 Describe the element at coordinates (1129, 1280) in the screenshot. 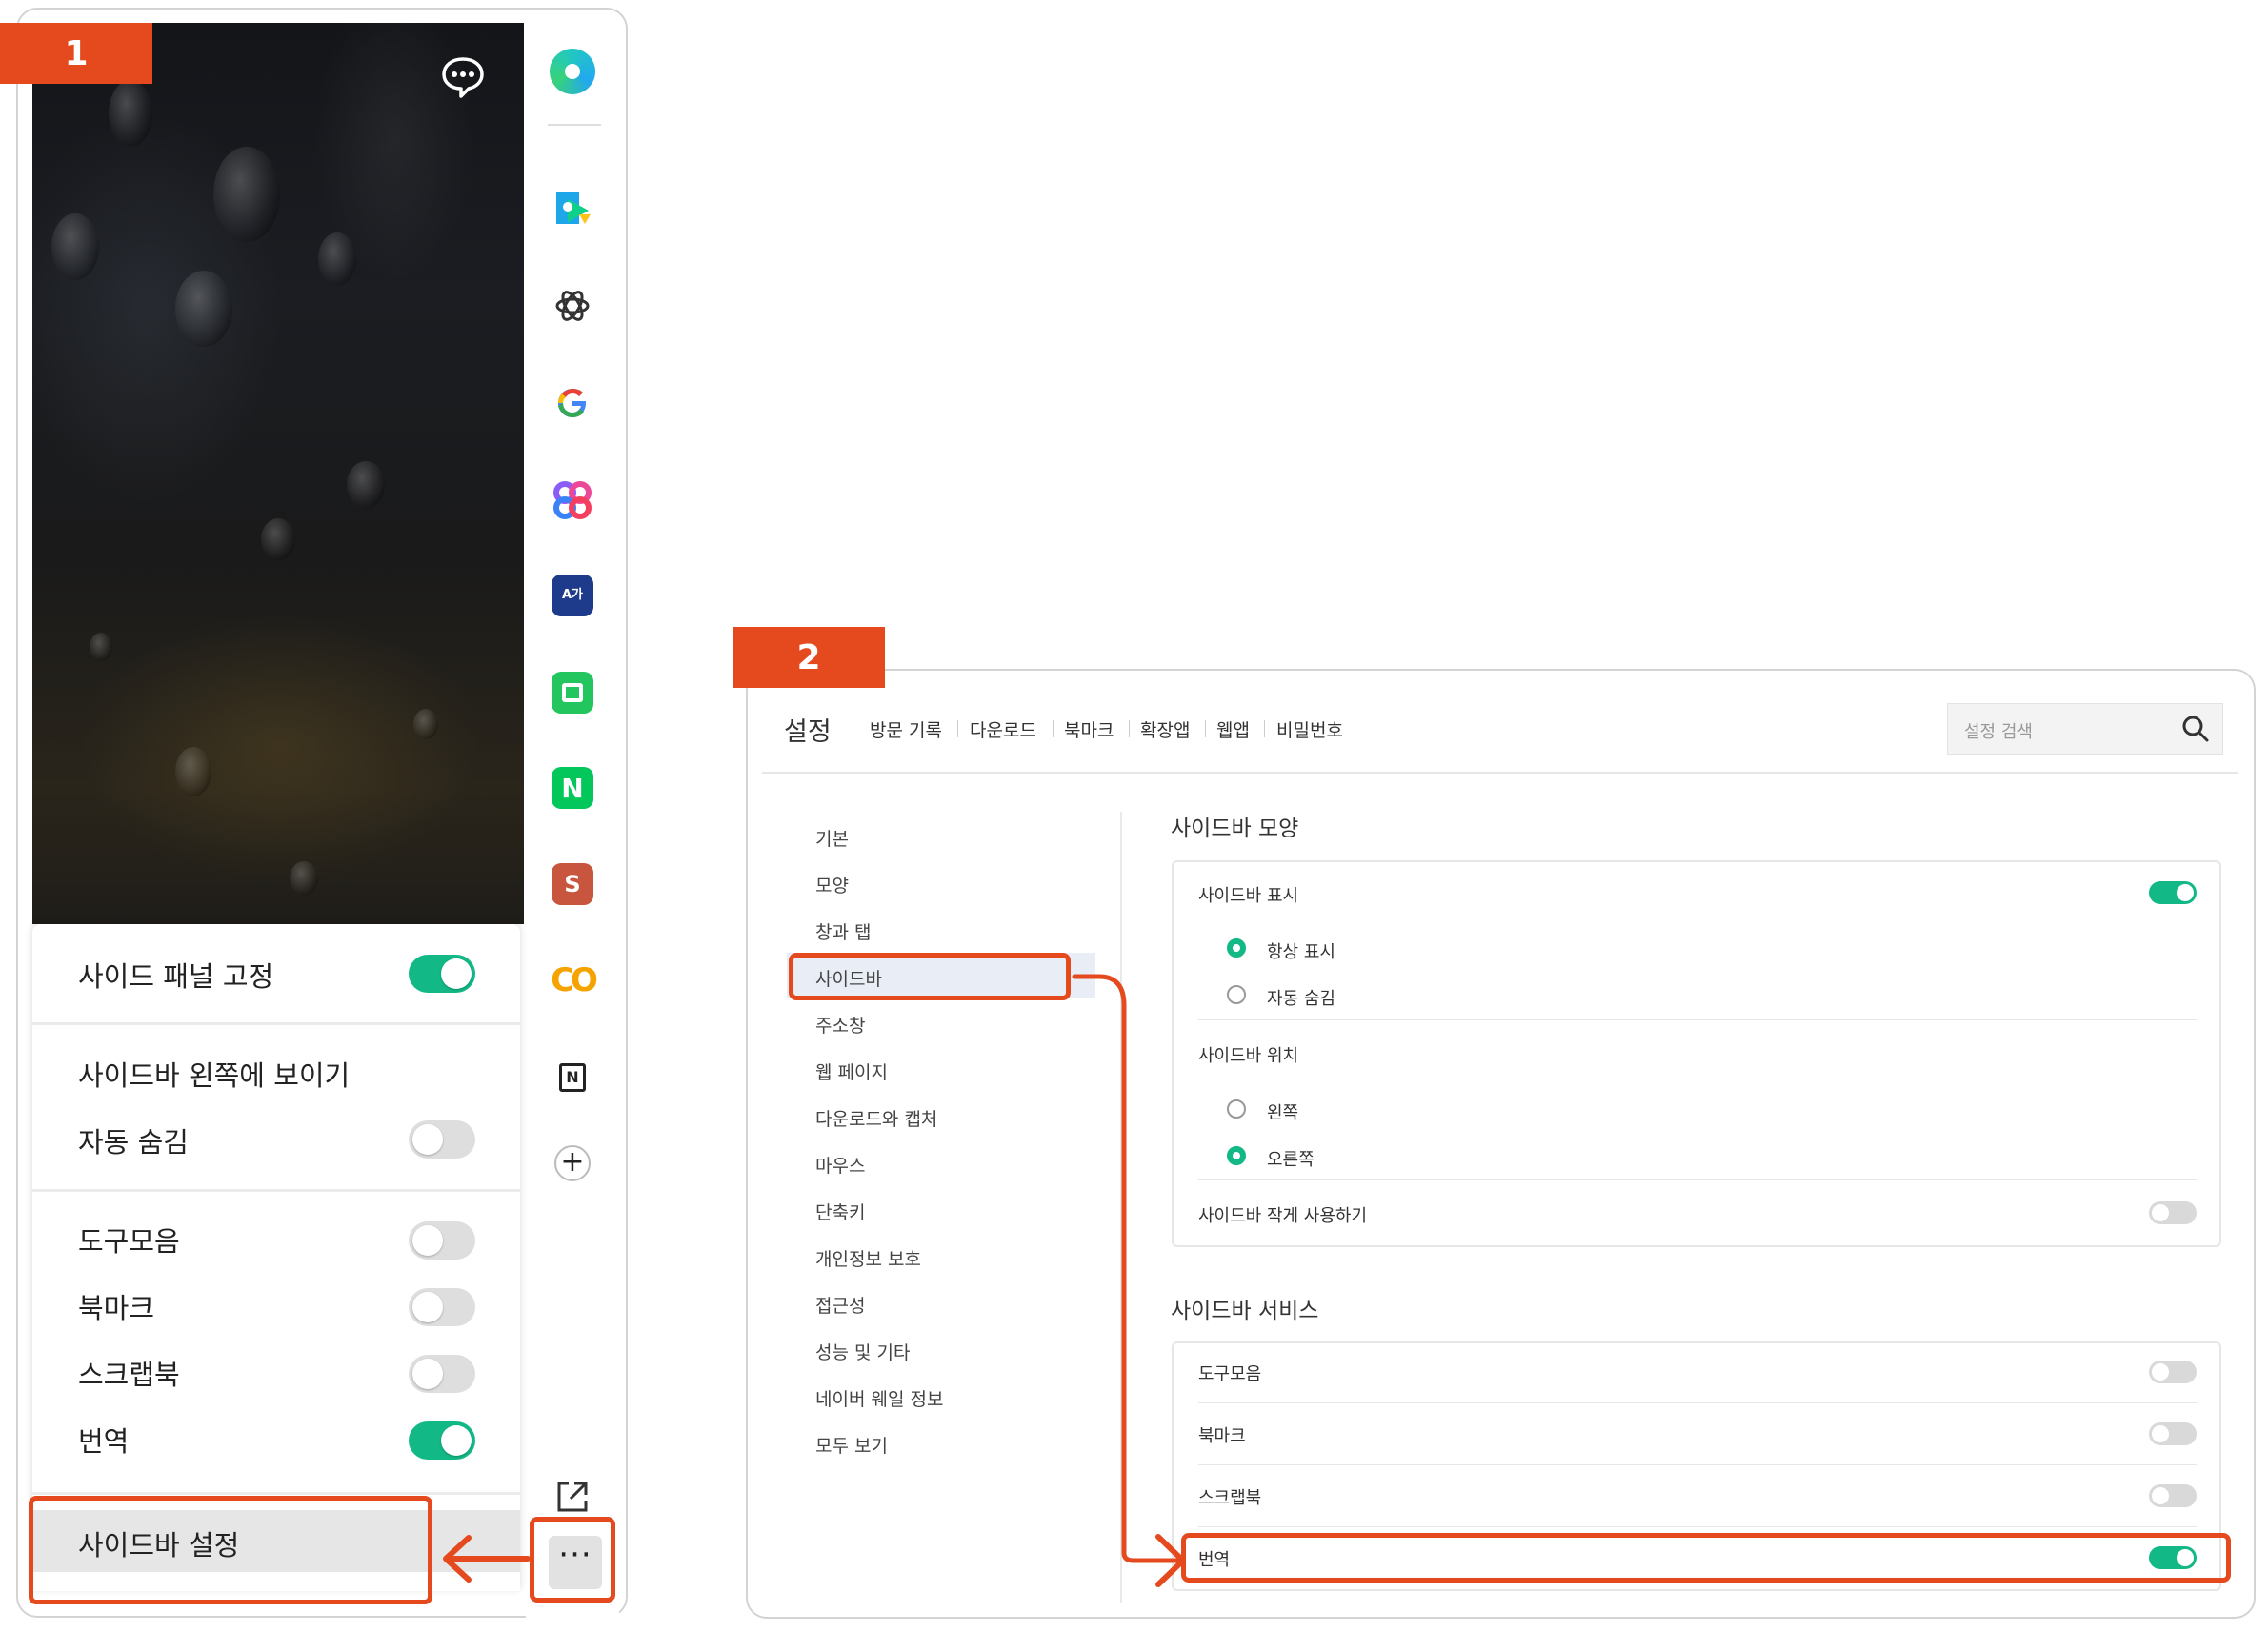

I see `connector-arrow-icon` at that location.